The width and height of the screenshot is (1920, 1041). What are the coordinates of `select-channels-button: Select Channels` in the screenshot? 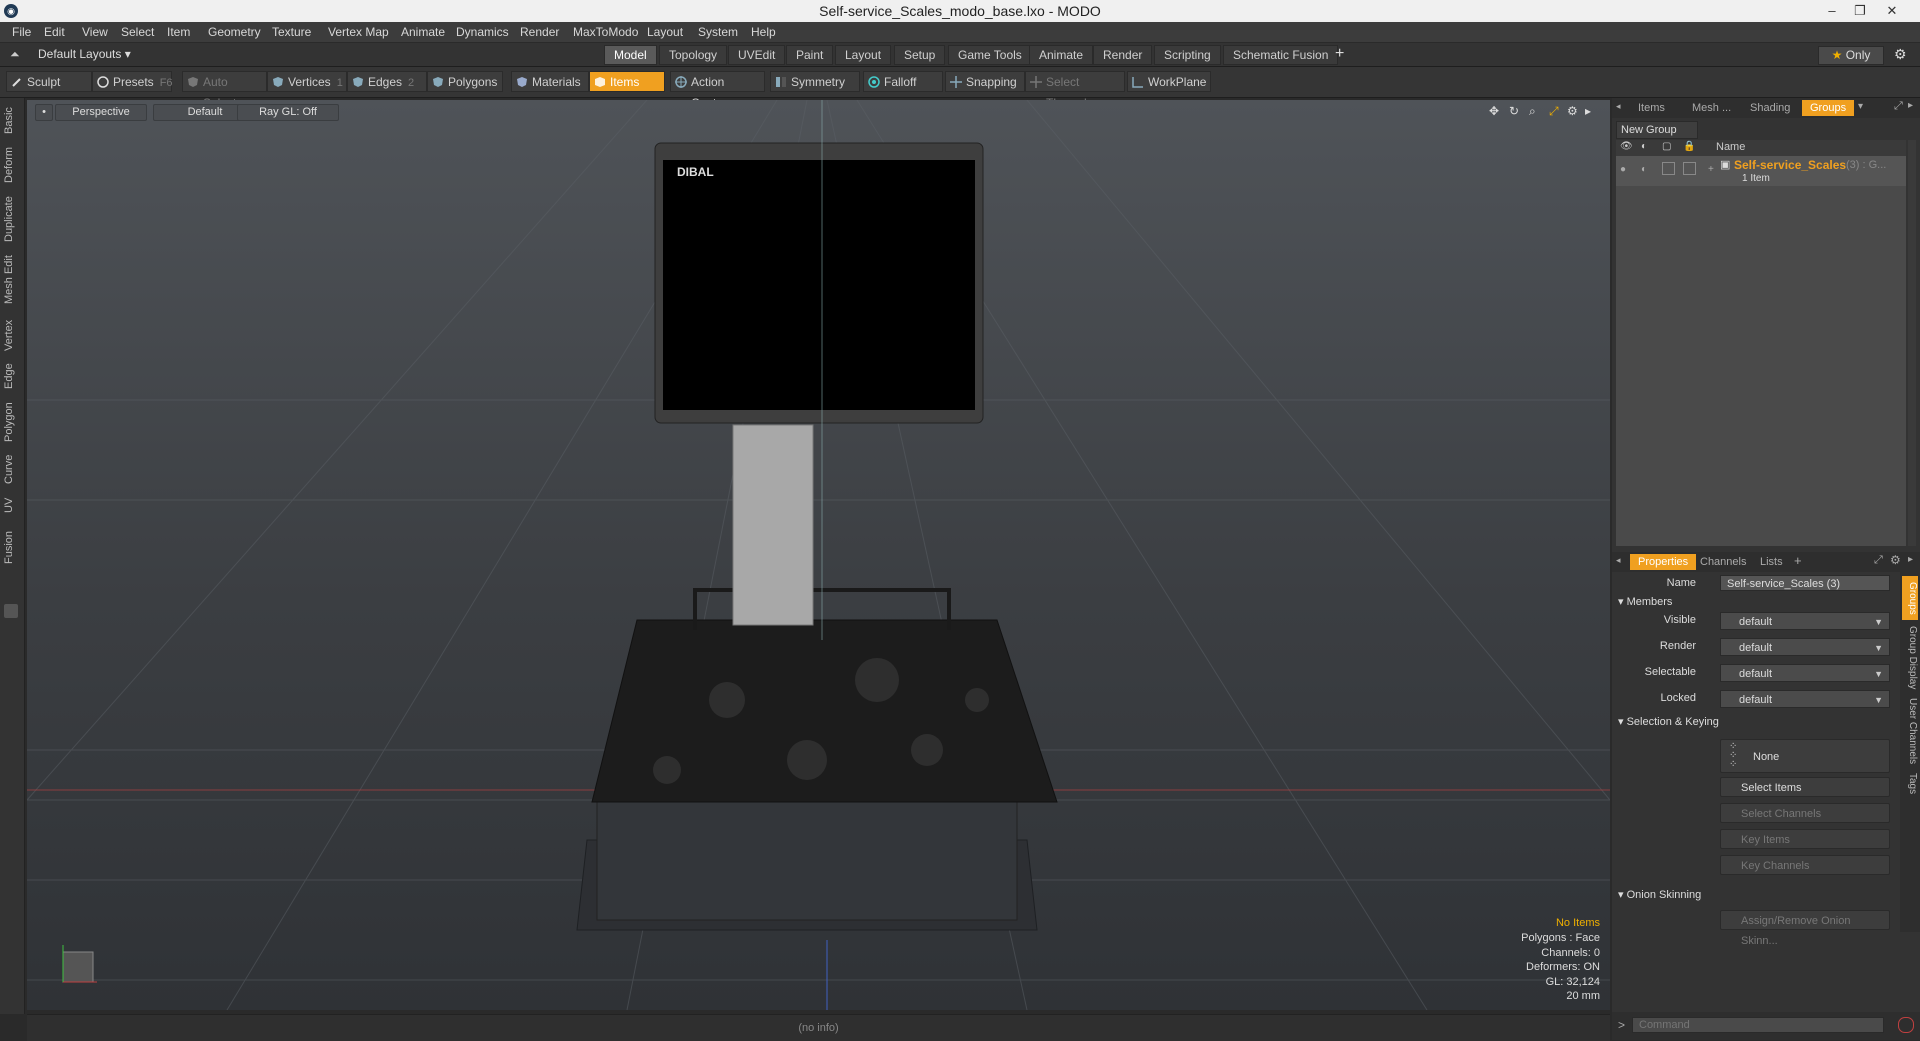 It's located at (1805, 813).